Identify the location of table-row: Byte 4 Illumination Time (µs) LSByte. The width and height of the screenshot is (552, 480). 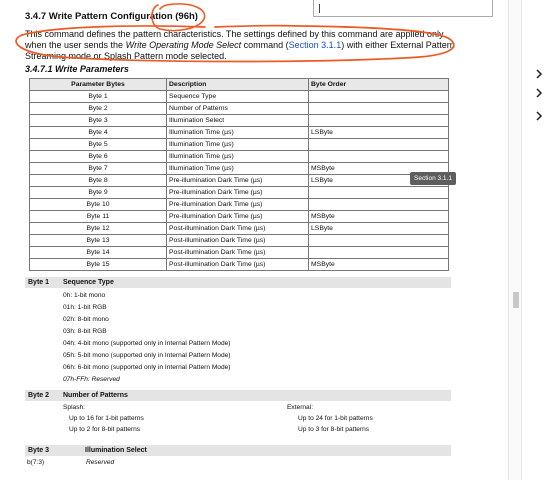
(239, 132).